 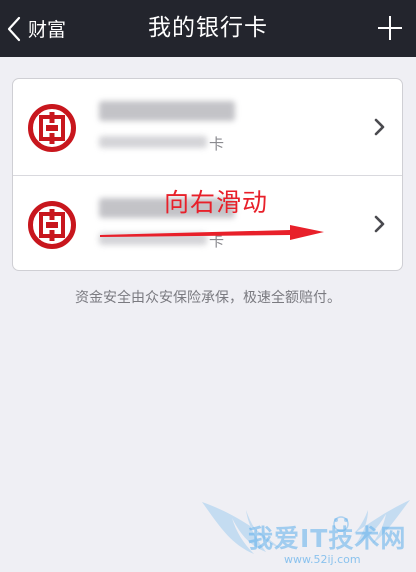 I want to click on add-icon, so click(x=390, y=28).